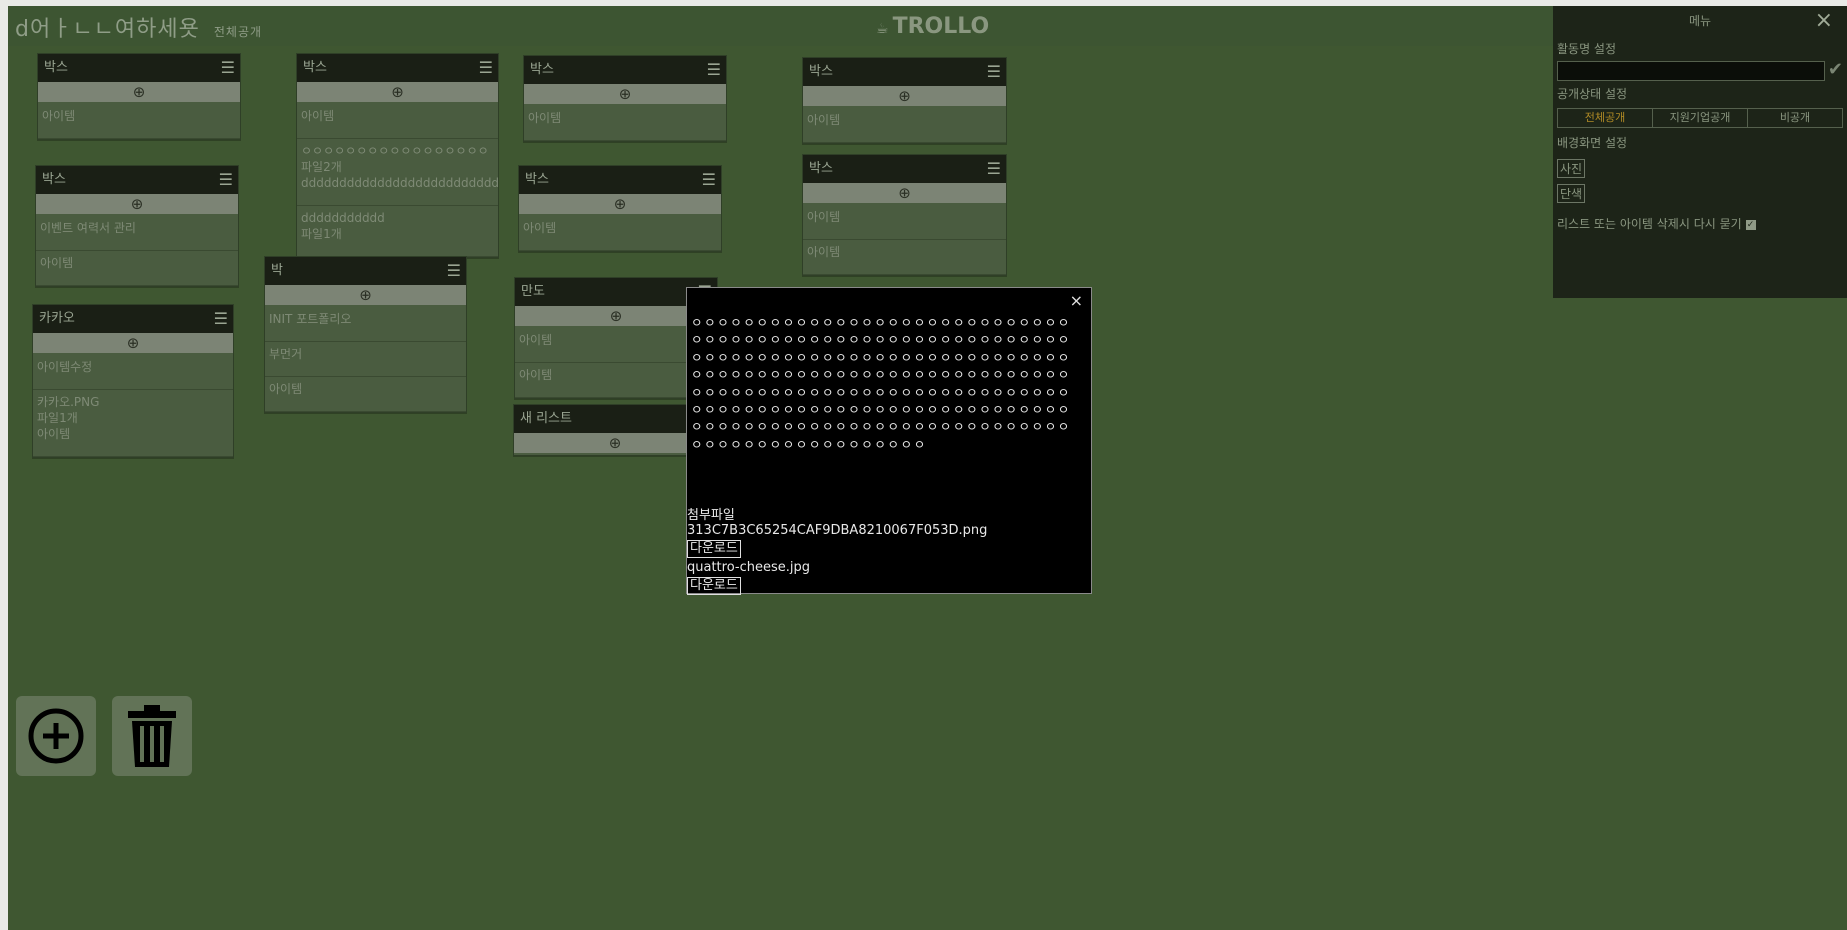 This screenshot has height=930, width=1847. I want to click on visibility-option-company: 지원기업공개, so click(1700, 118).